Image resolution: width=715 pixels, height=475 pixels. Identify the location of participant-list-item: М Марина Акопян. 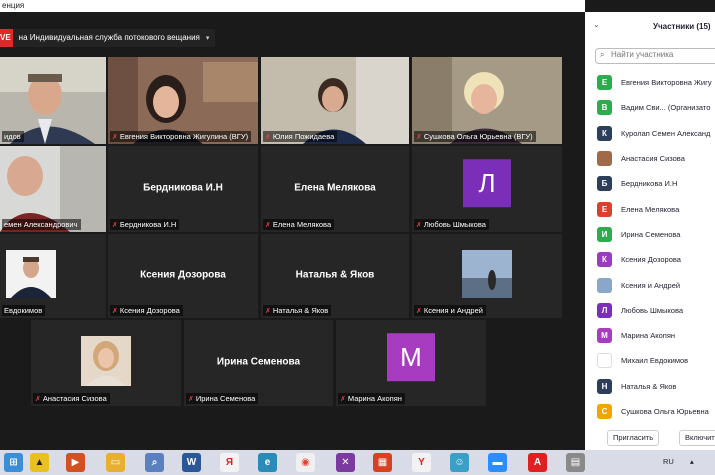
(650, 335).